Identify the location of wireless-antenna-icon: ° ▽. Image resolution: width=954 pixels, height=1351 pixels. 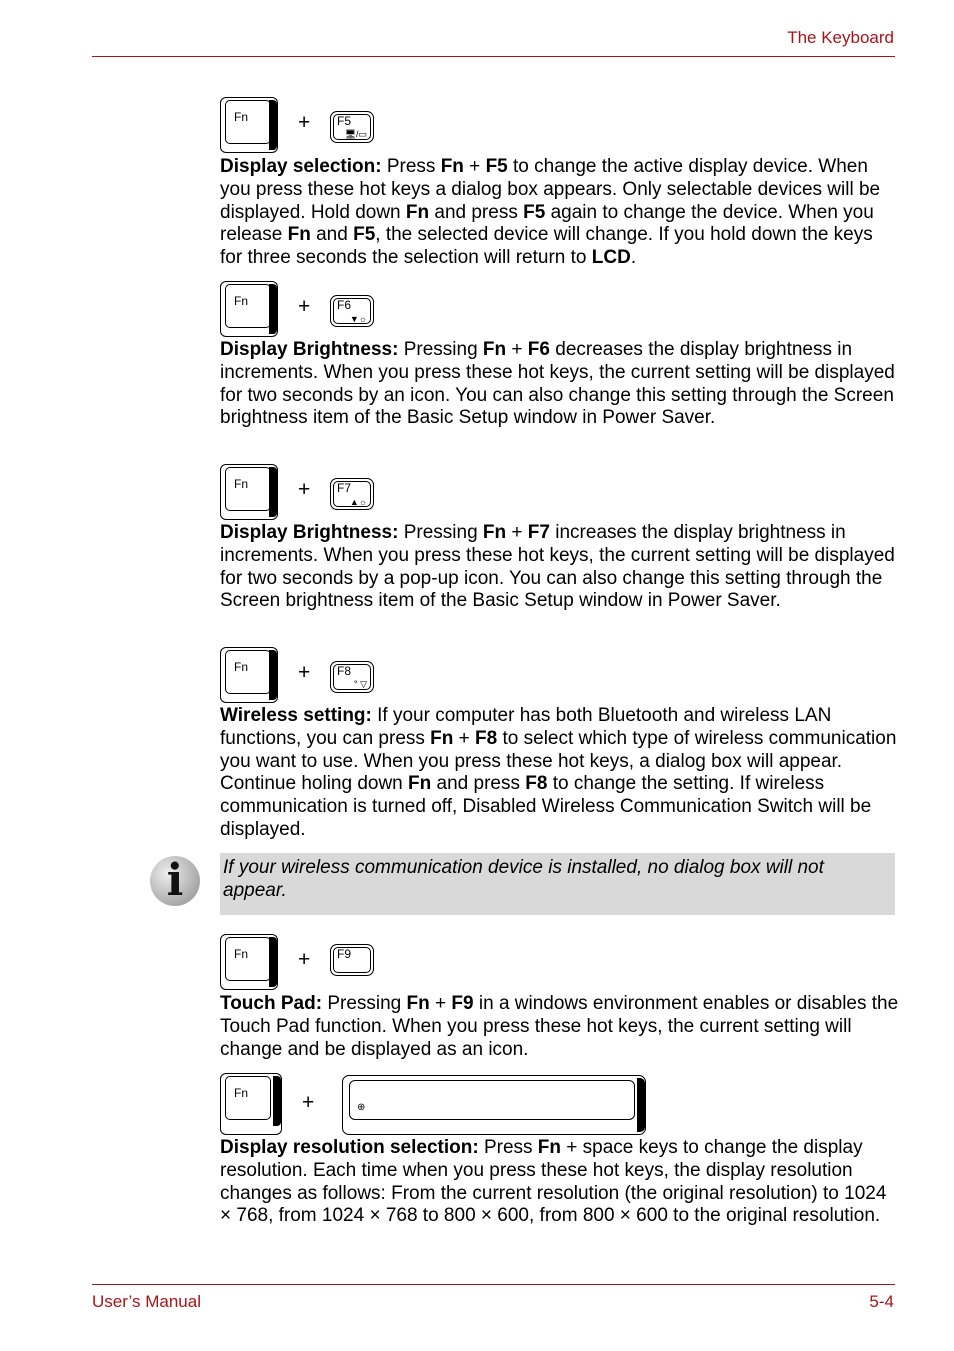
(360, 684).